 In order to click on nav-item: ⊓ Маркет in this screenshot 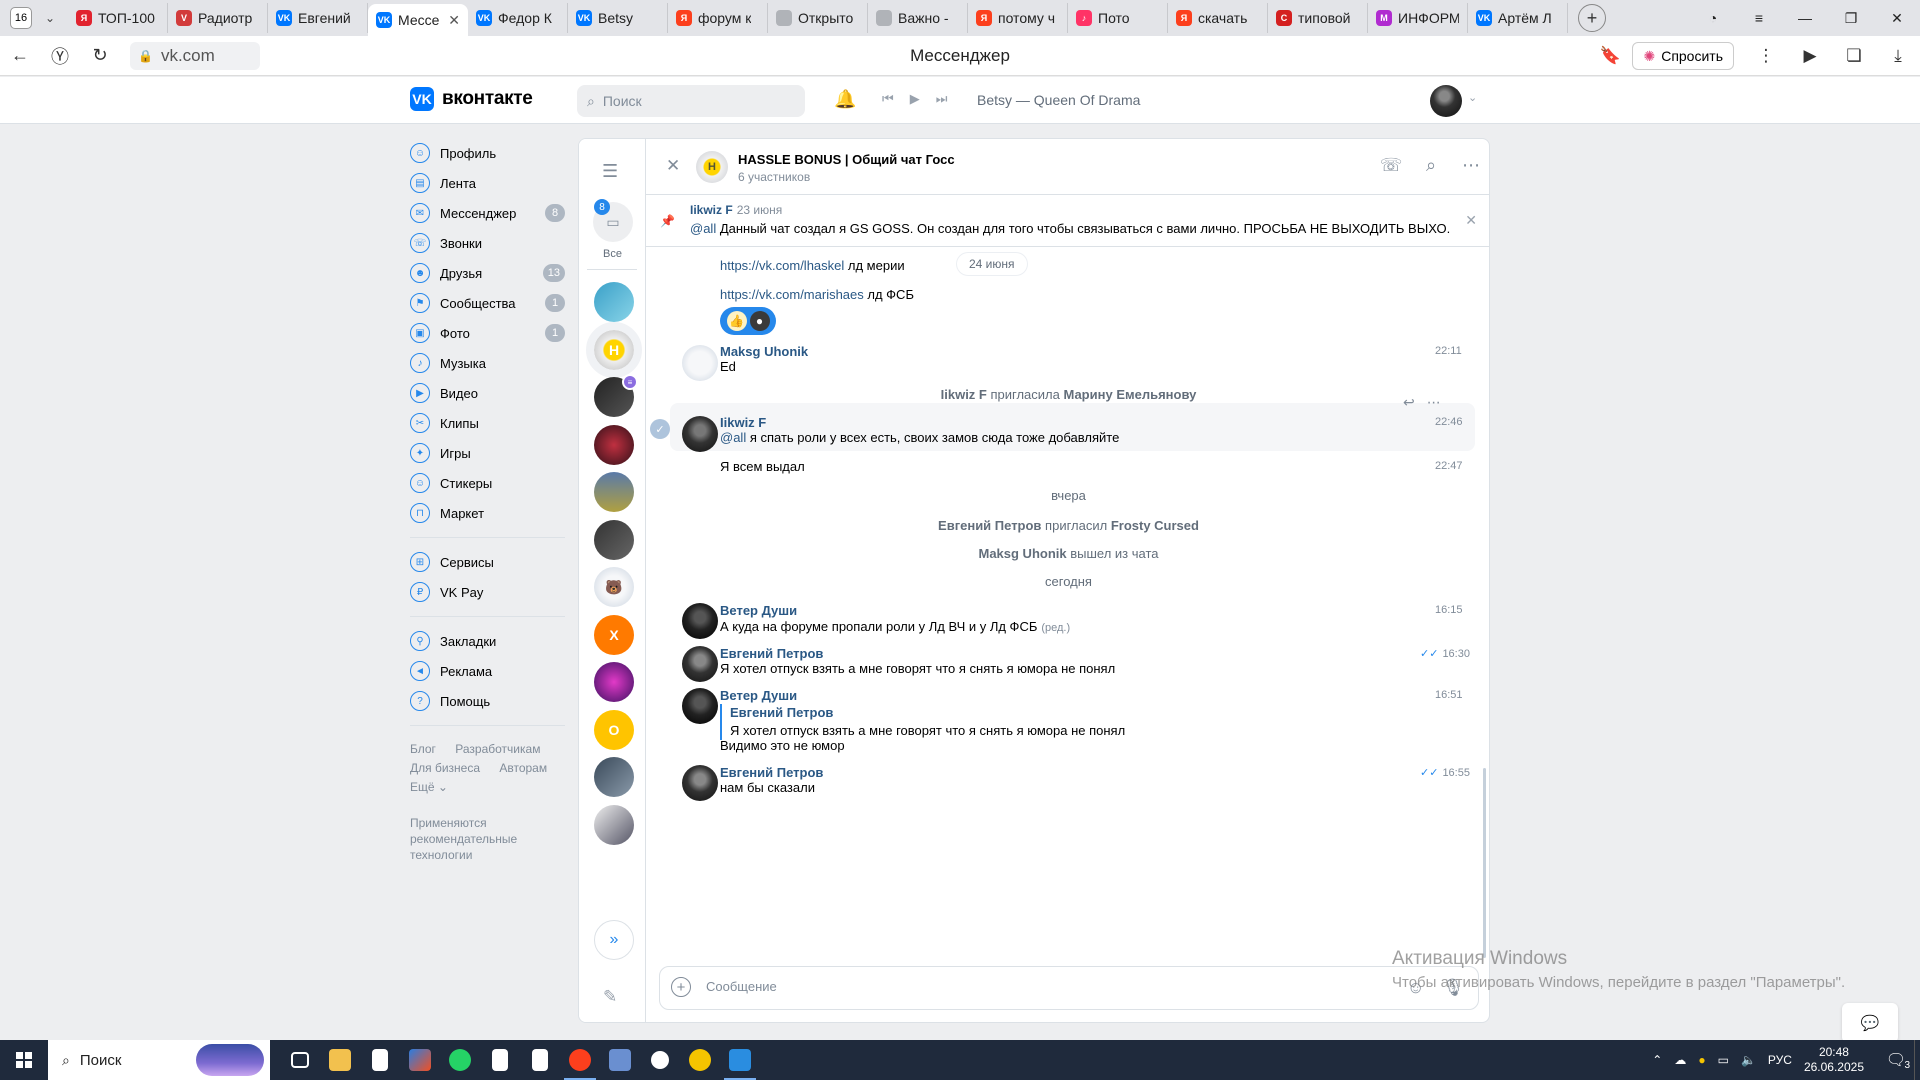, I will do `click(490, 513)`.